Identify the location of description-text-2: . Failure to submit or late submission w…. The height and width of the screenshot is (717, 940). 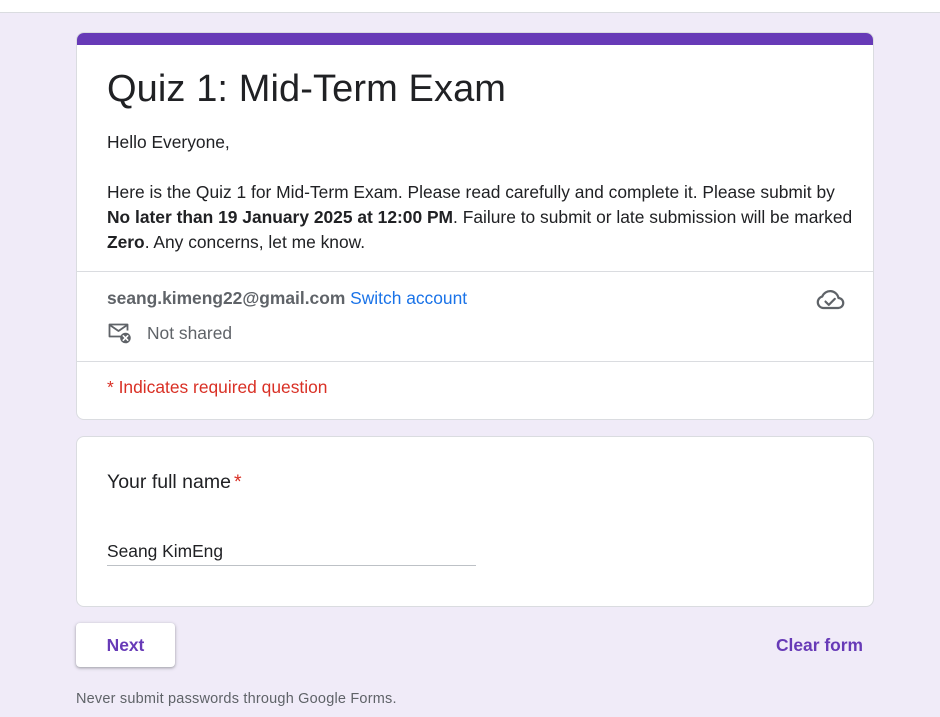
(653, 217).